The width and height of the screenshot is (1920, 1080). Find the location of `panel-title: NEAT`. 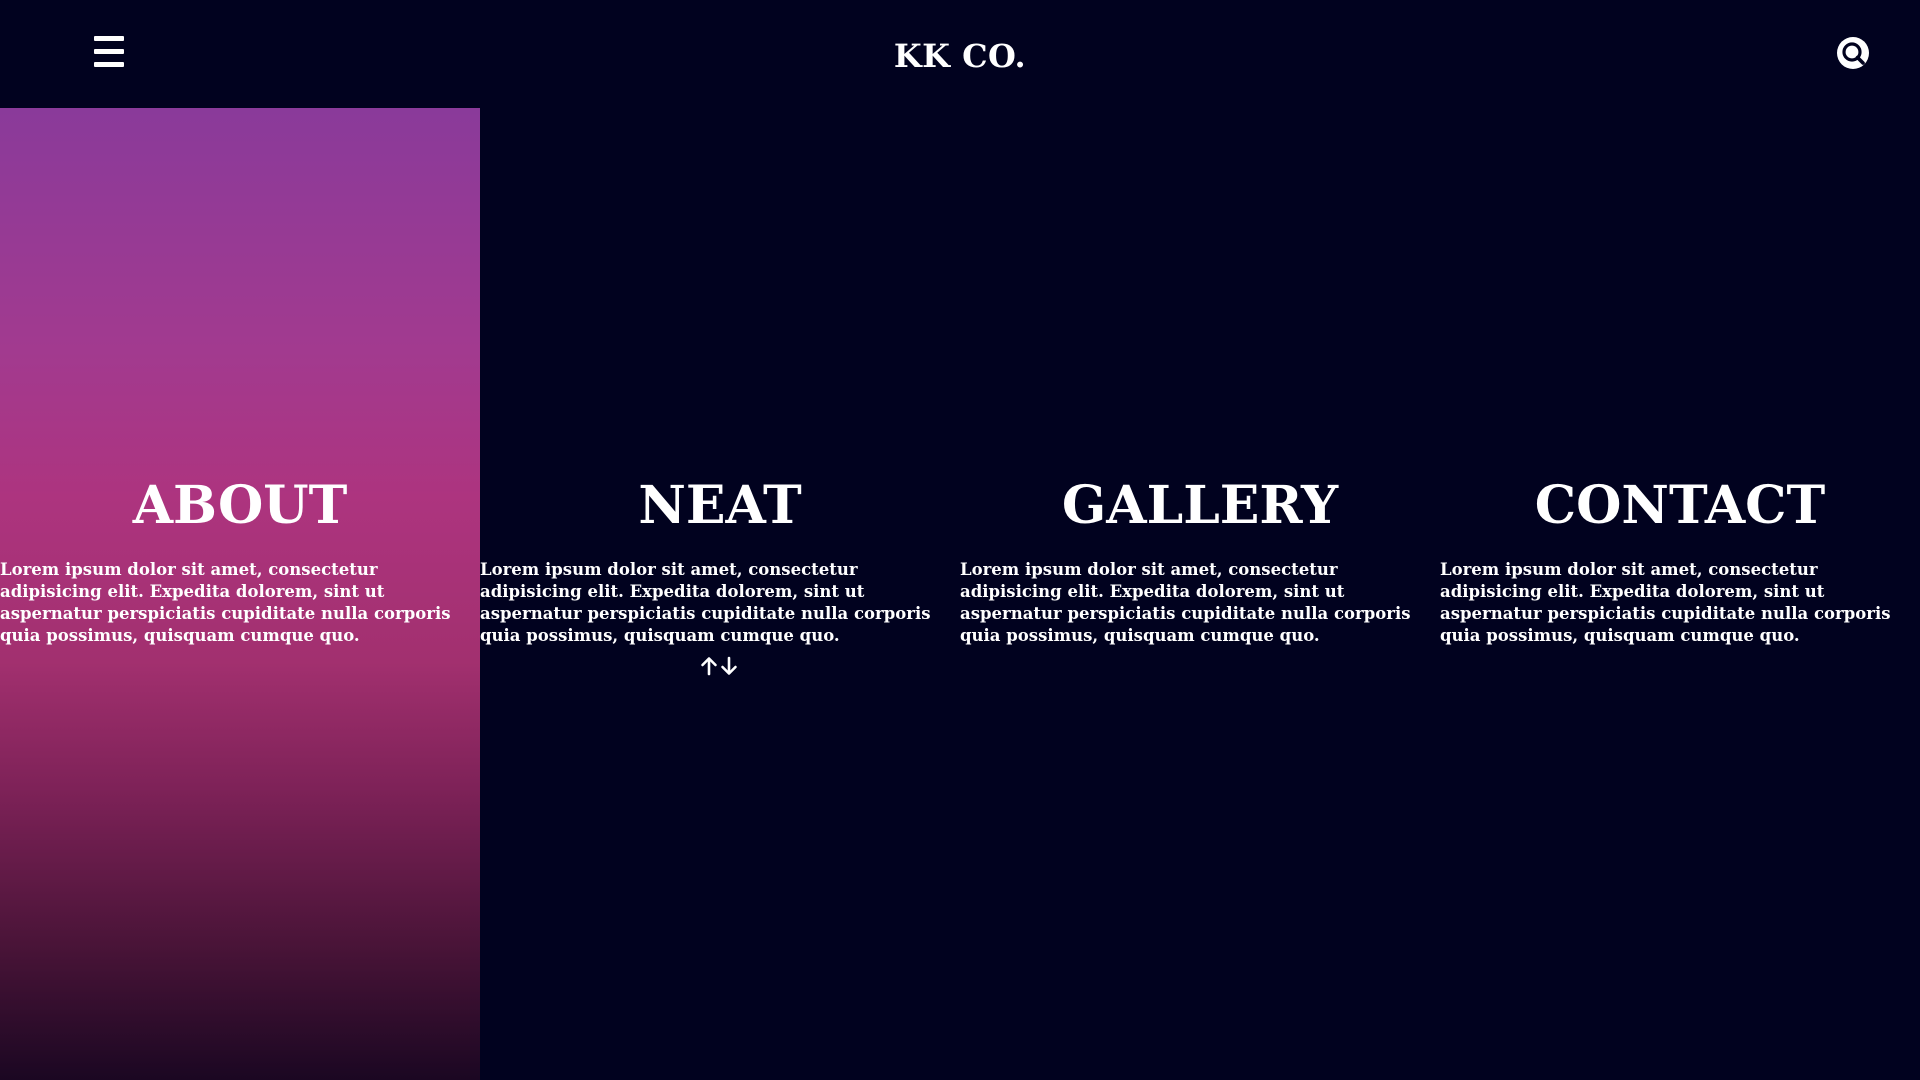

panel-title: NEAT is located at coordinates (720, 505).